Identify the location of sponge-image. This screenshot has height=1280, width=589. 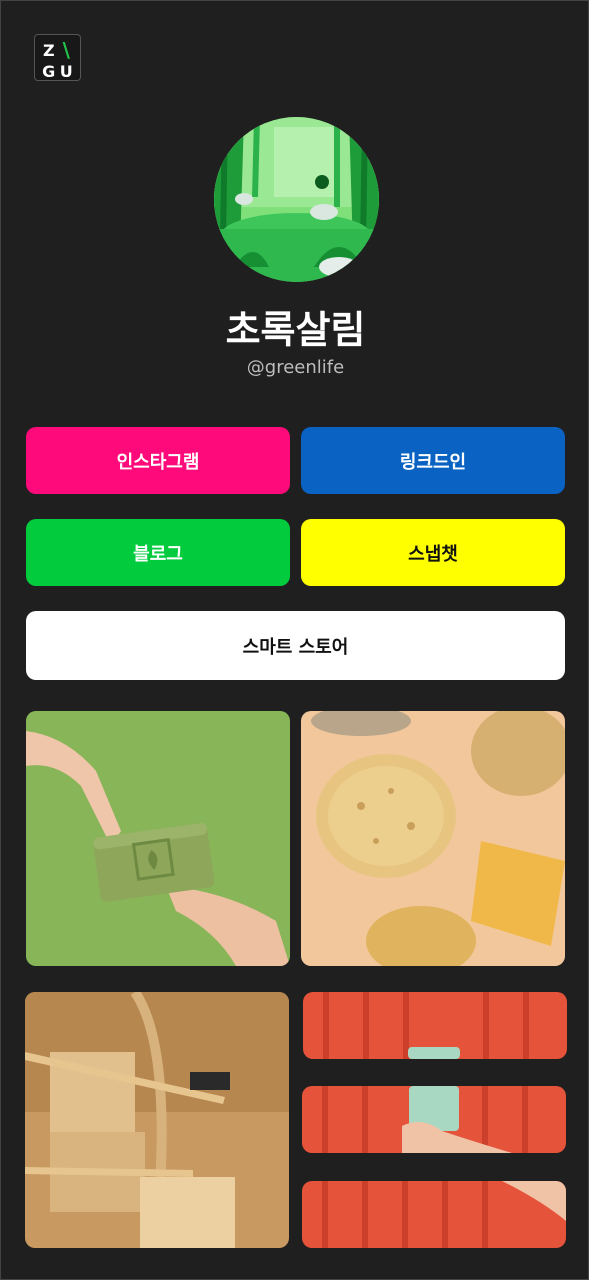
(433, 838).